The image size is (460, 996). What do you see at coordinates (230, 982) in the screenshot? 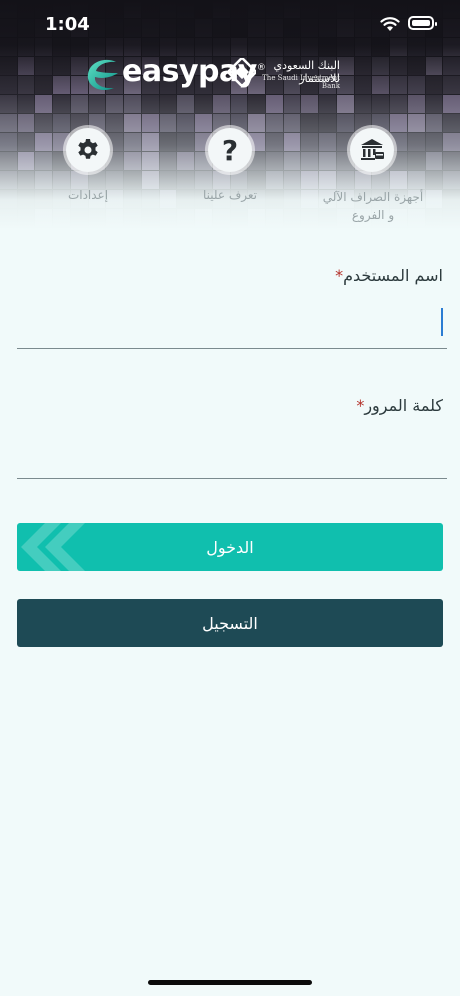
I see `home-indicator` at bounding box center [230, 982].